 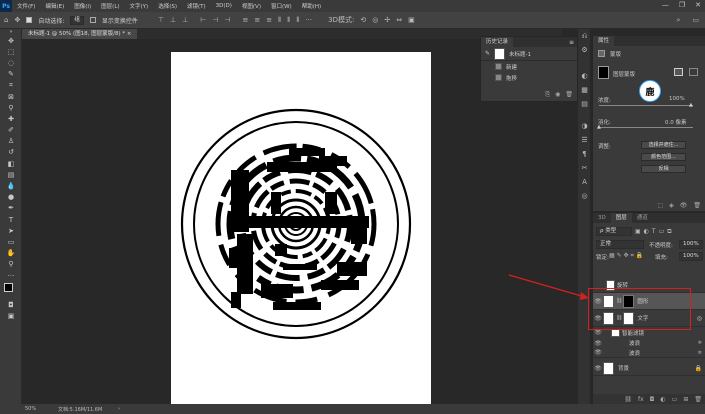 I want to click on filter-row: 👁 波浪 ≑, so click(x=649, y=343).